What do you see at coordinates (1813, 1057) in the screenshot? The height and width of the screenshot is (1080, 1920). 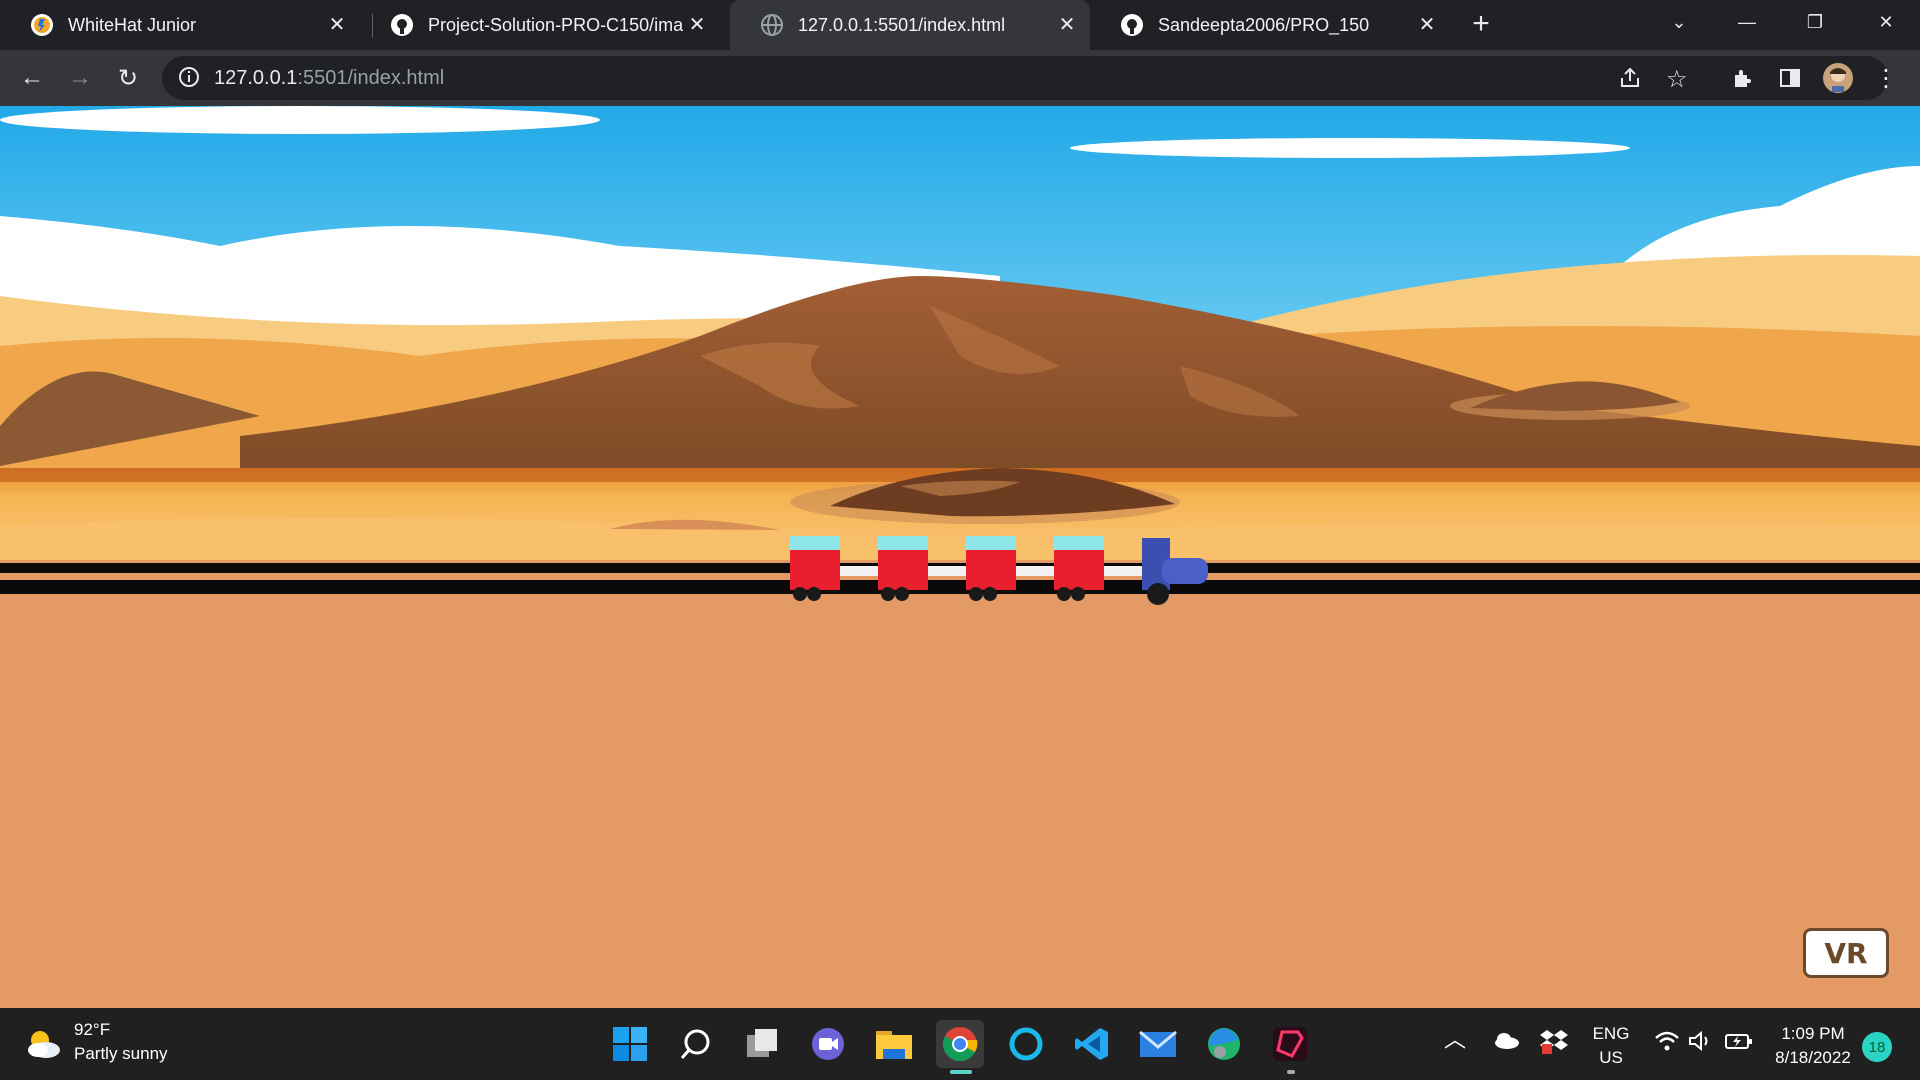 I see `clock-date: 8/18/2022` at bounding box center [1813, 1057].